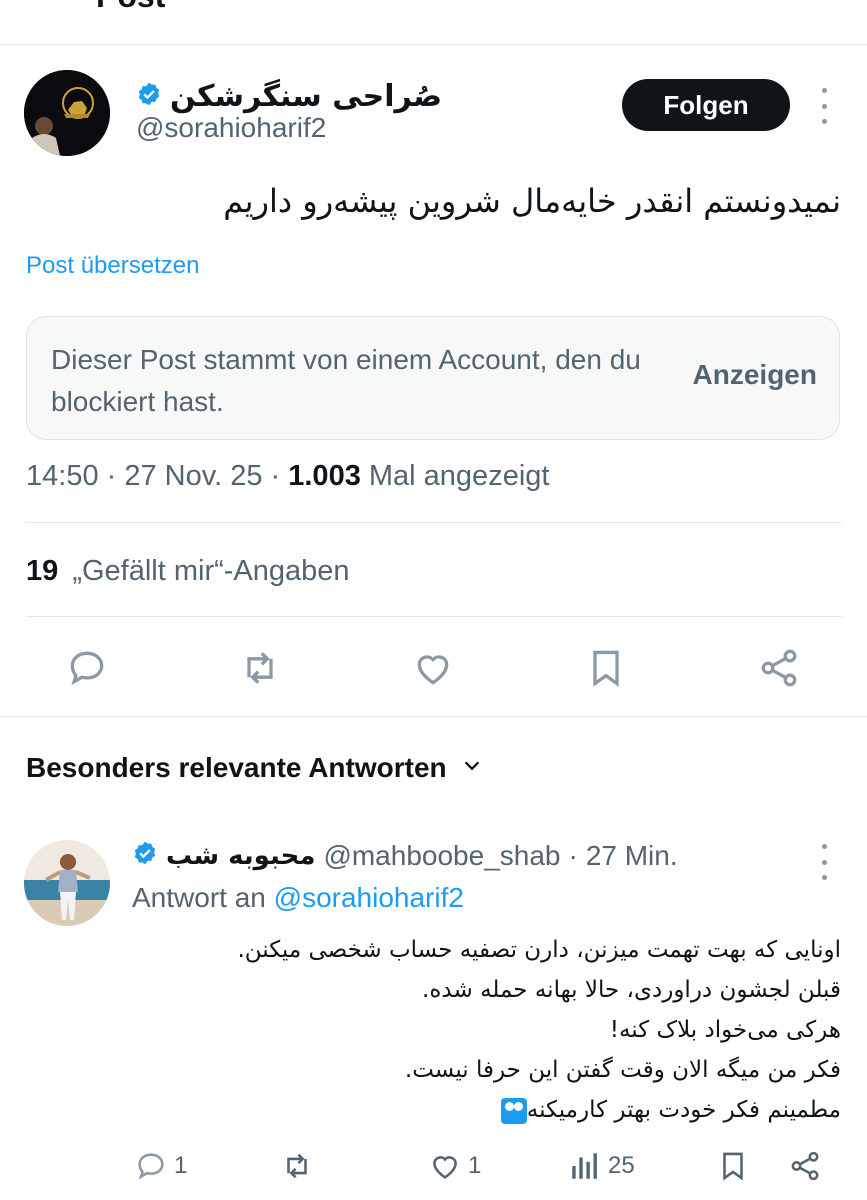  Describe the element at coordinates (459, 476) in the screenshot. I see `views-label: Mal angezeigt` at that location.